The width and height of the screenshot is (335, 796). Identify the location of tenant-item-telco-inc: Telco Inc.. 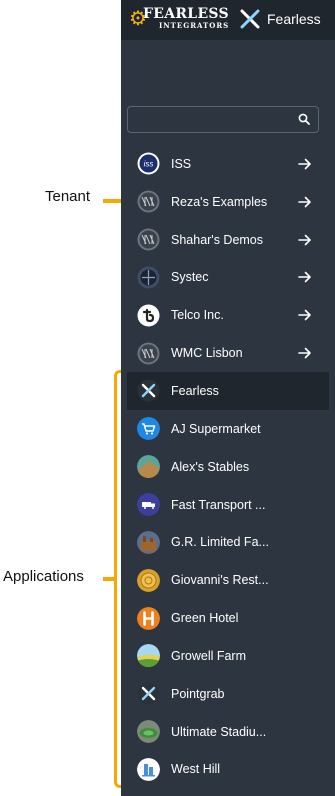
(228, 315).